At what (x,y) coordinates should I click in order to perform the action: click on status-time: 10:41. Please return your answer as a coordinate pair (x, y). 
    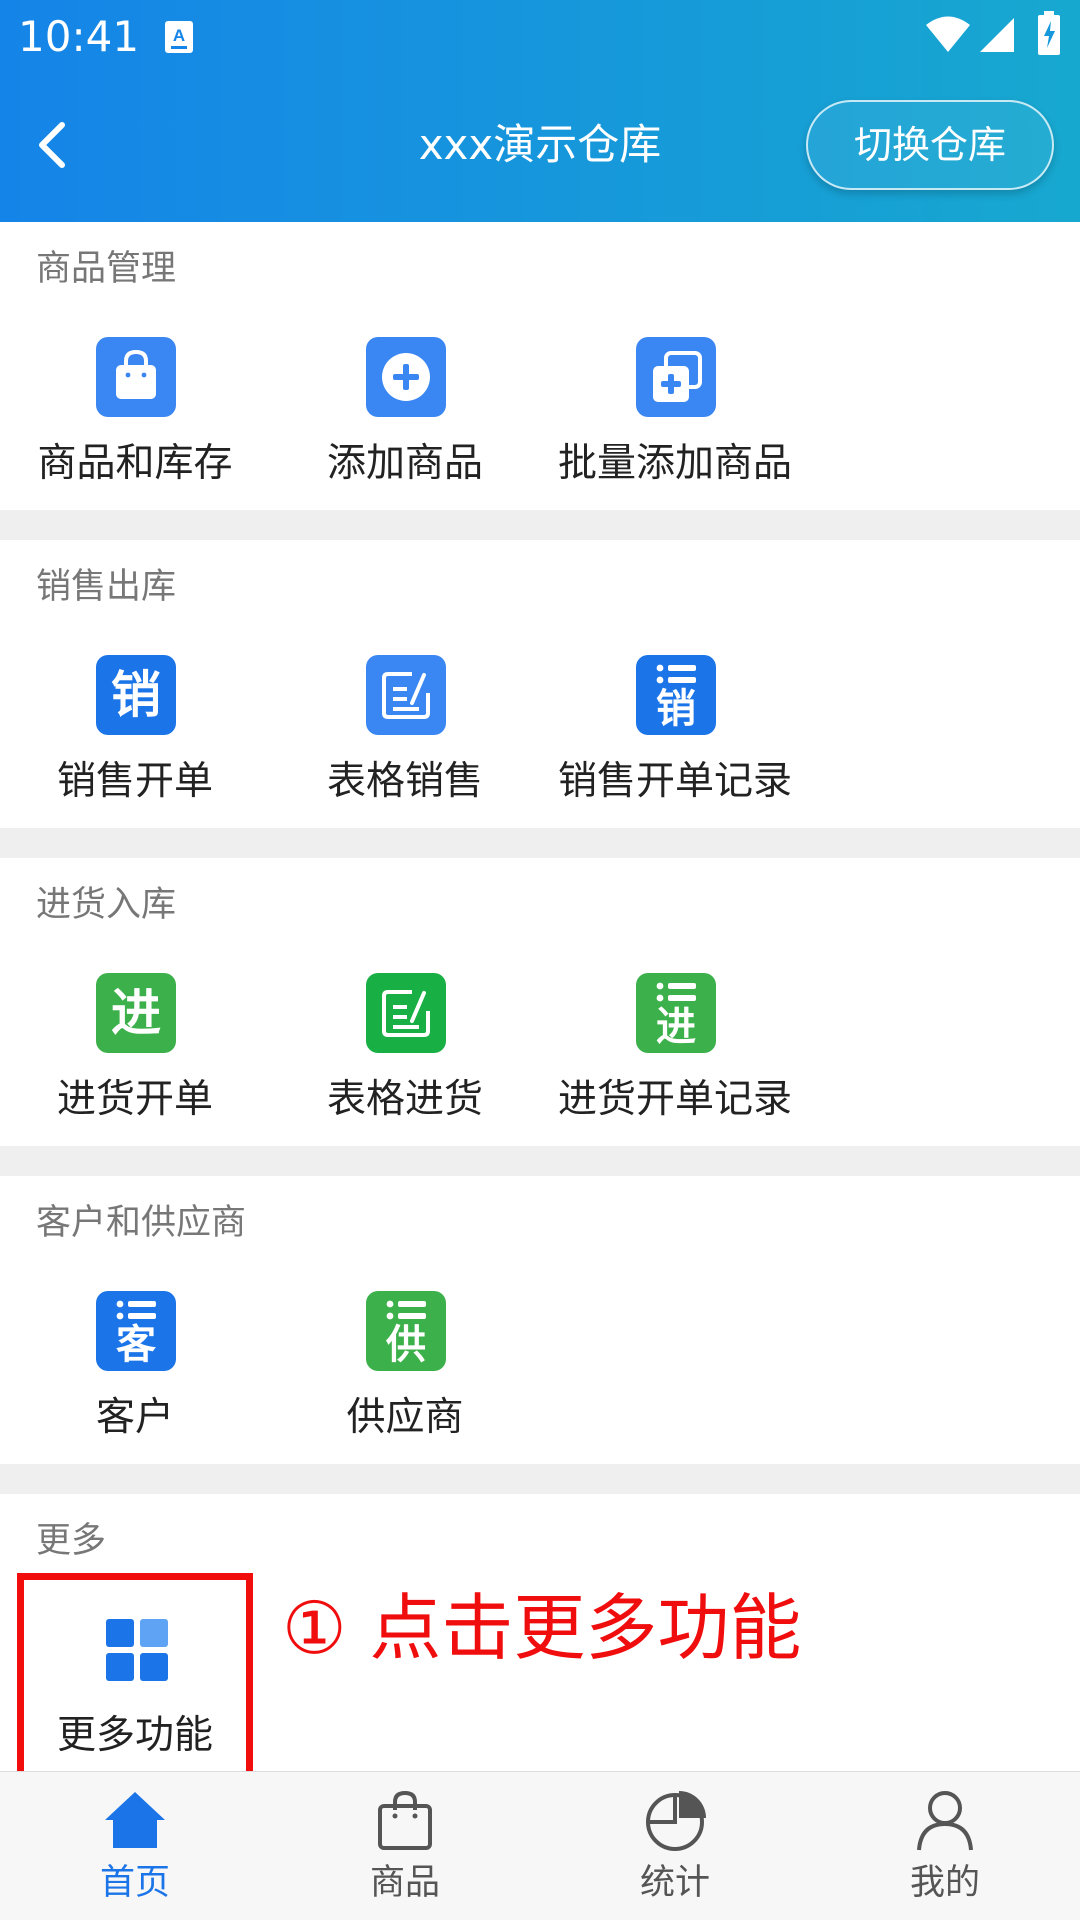
    Looking at the image, I should click on (79, 36).